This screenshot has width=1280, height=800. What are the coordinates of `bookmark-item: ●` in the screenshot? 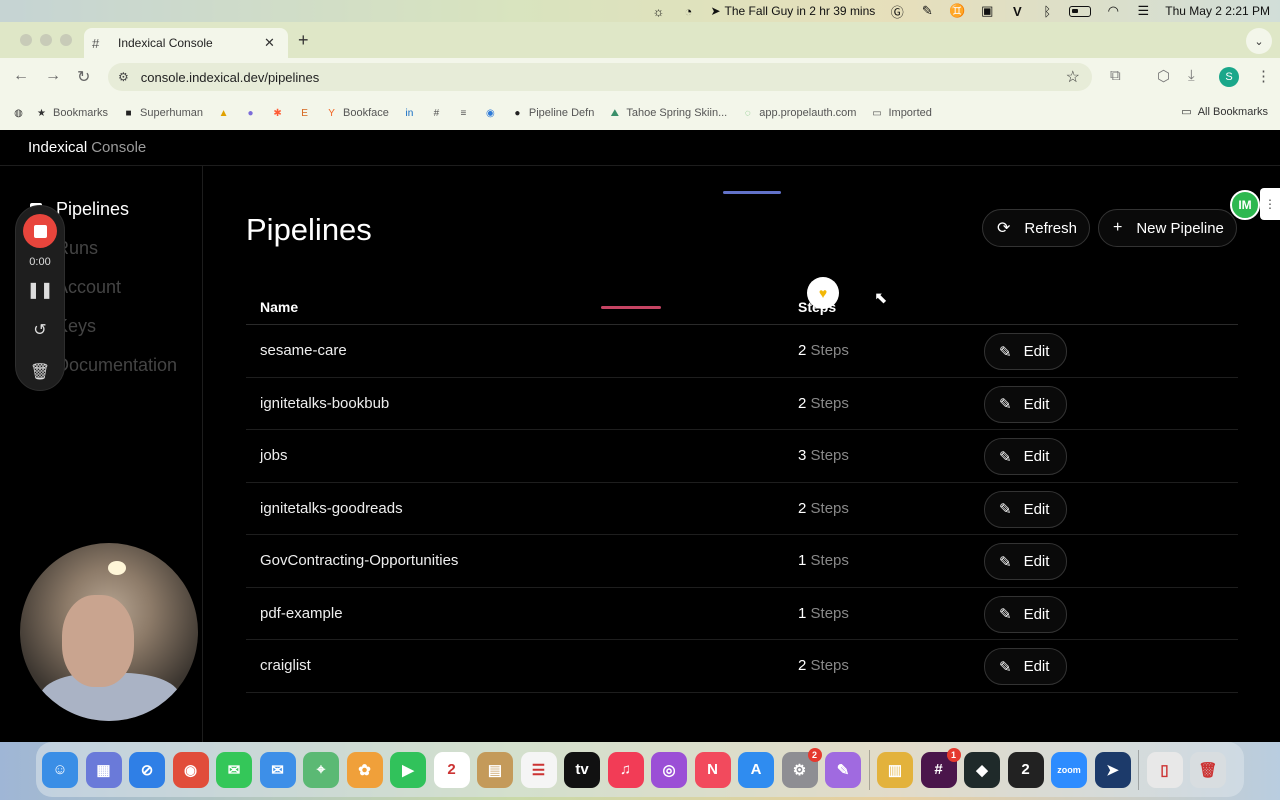 It's located at (250, 113).